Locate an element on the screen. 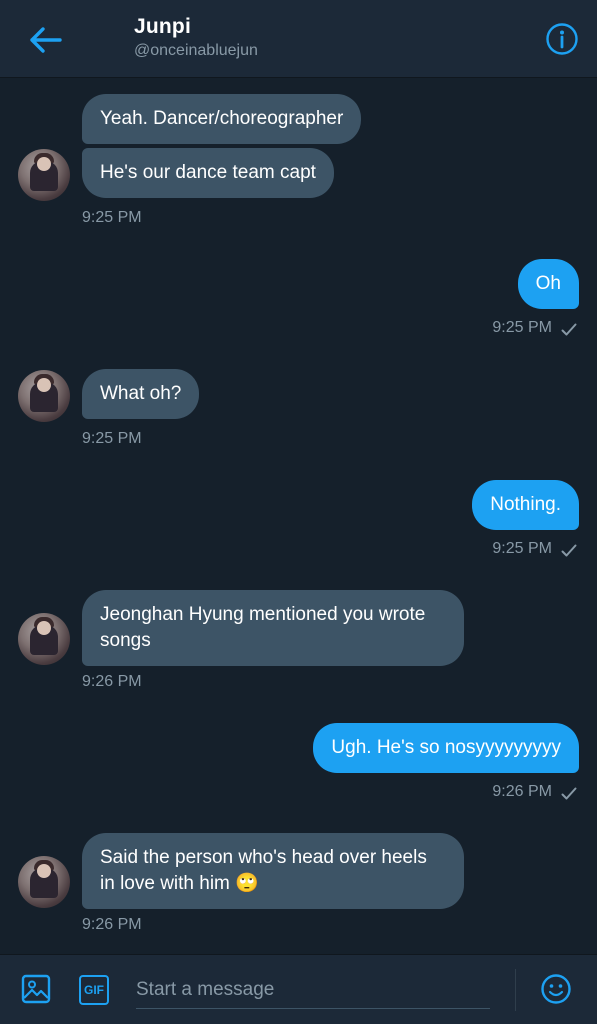  back-button is located at coordinates (46, 40).